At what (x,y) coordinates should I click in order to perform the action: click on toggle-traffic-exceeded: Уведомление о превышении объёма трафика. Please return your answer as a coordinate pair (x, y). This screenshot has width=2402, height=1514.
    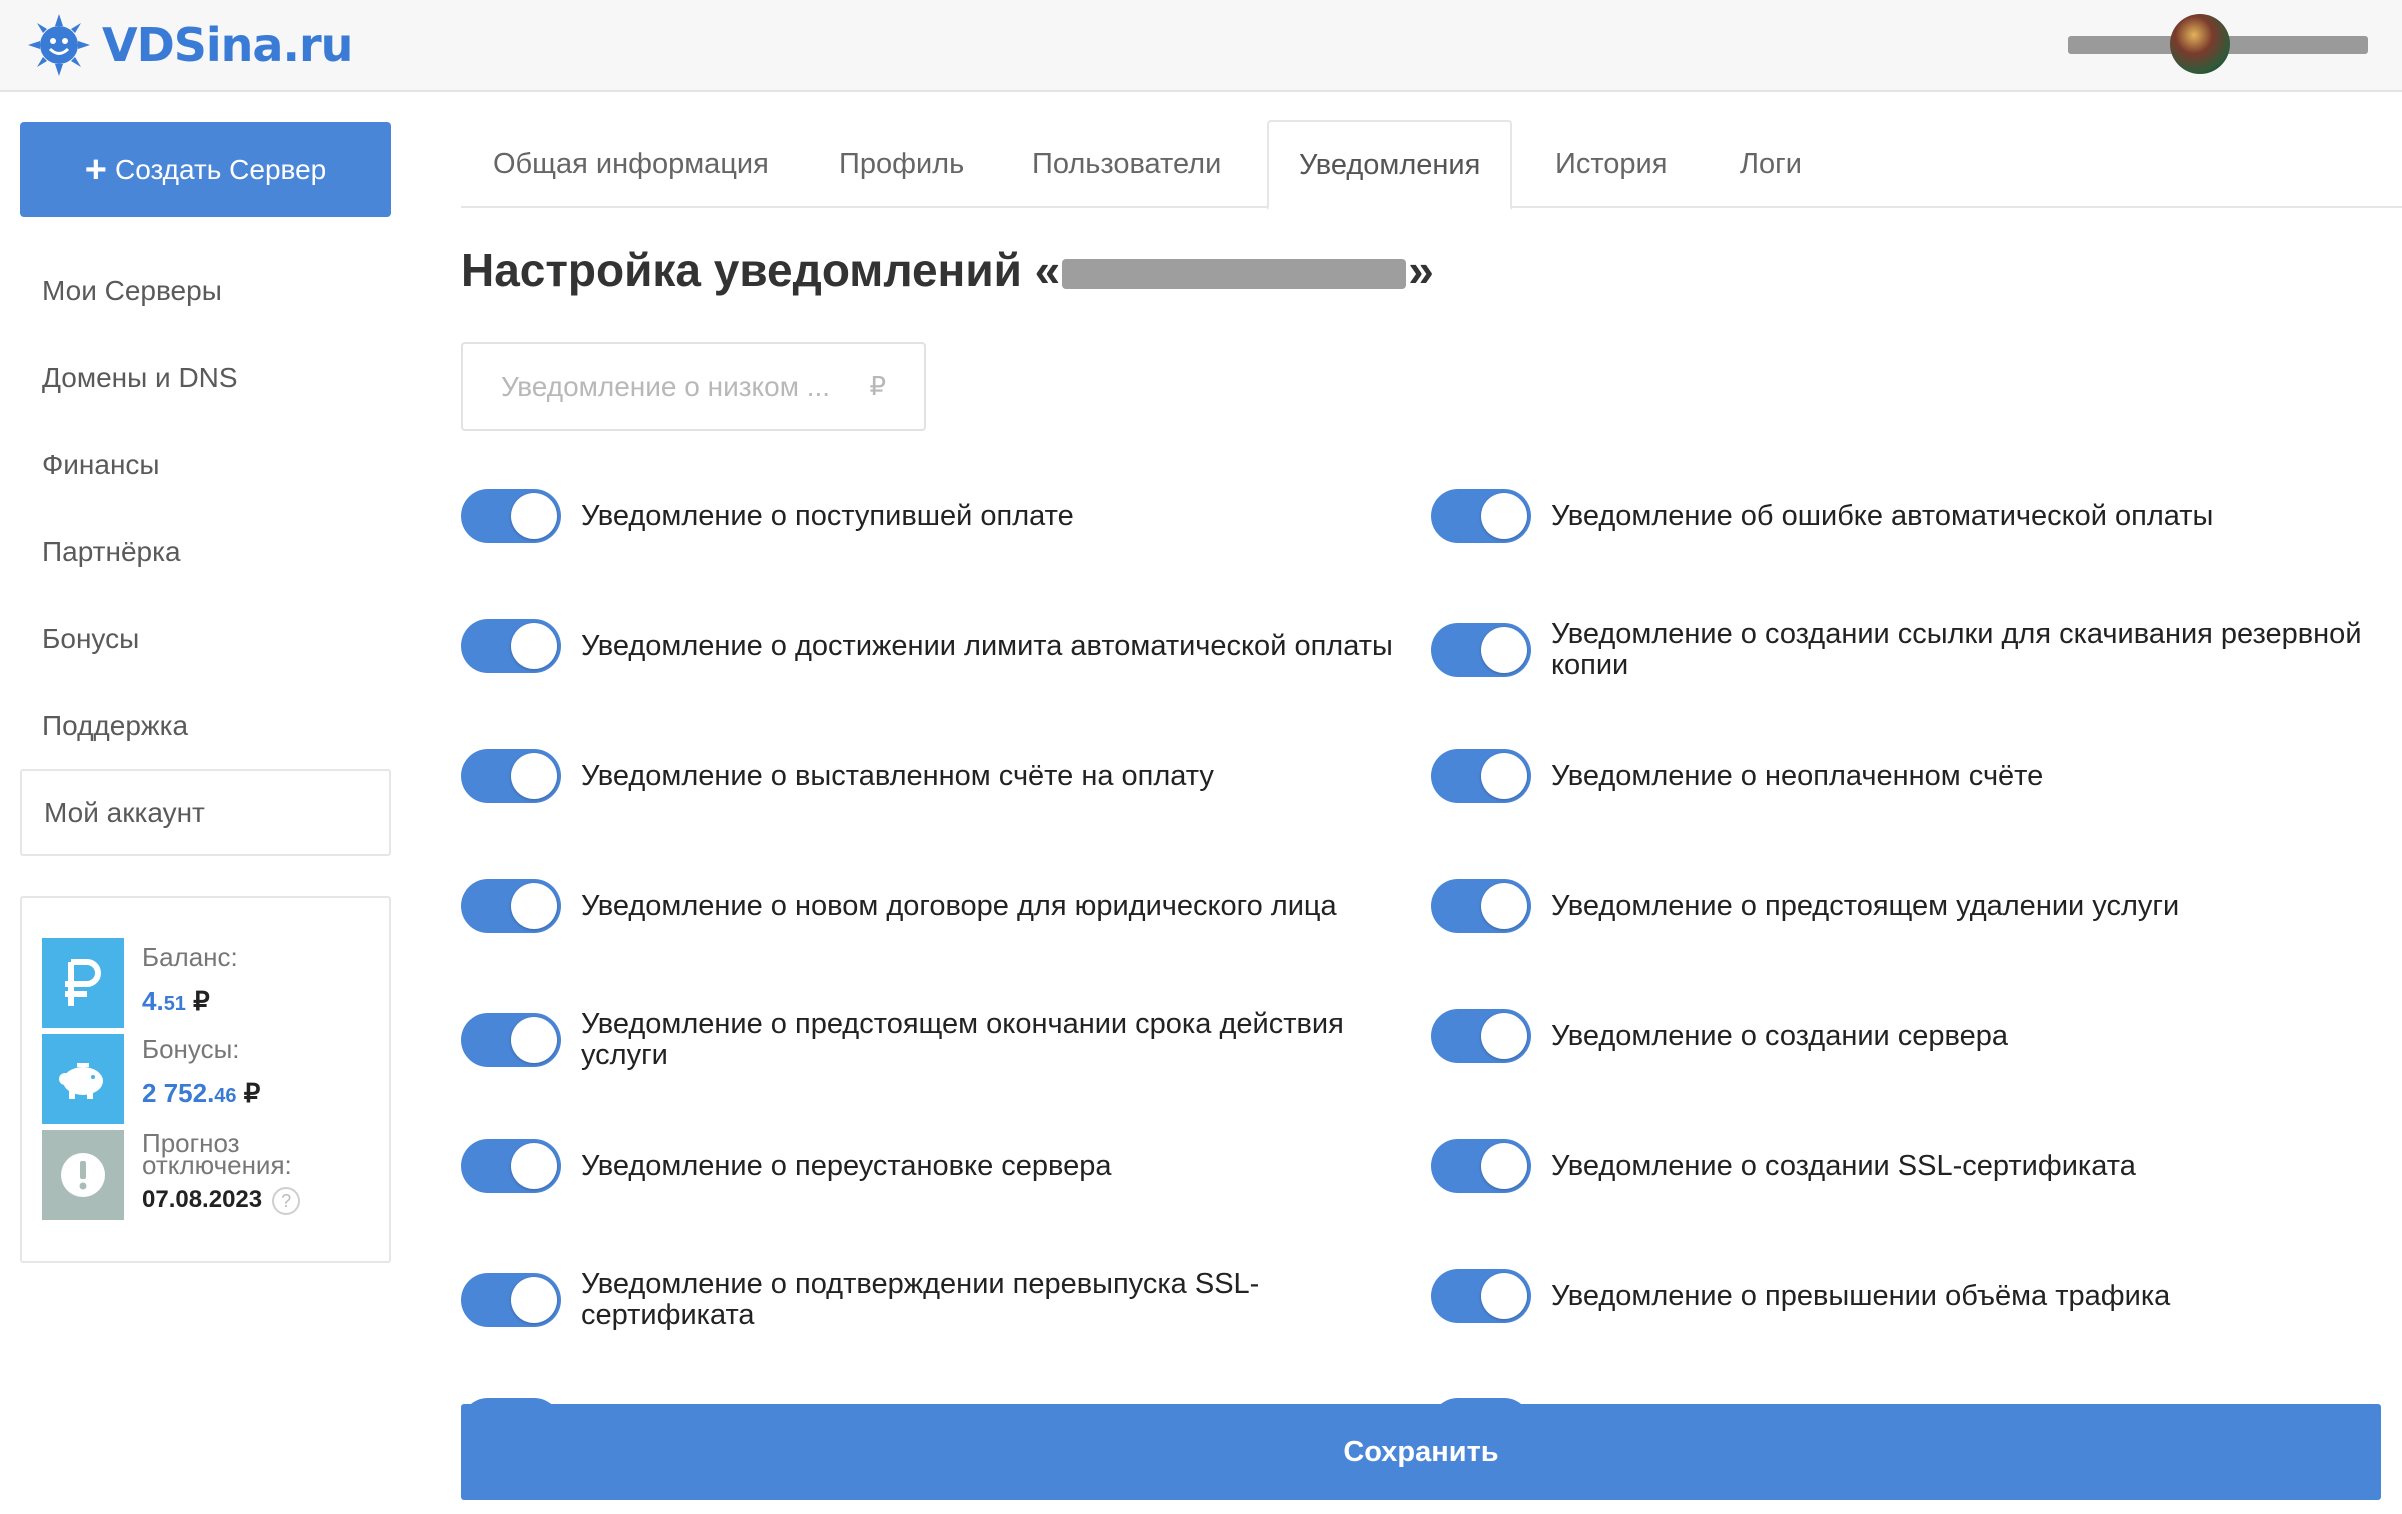
    Looking at the image, I should click on (1901, 1296).